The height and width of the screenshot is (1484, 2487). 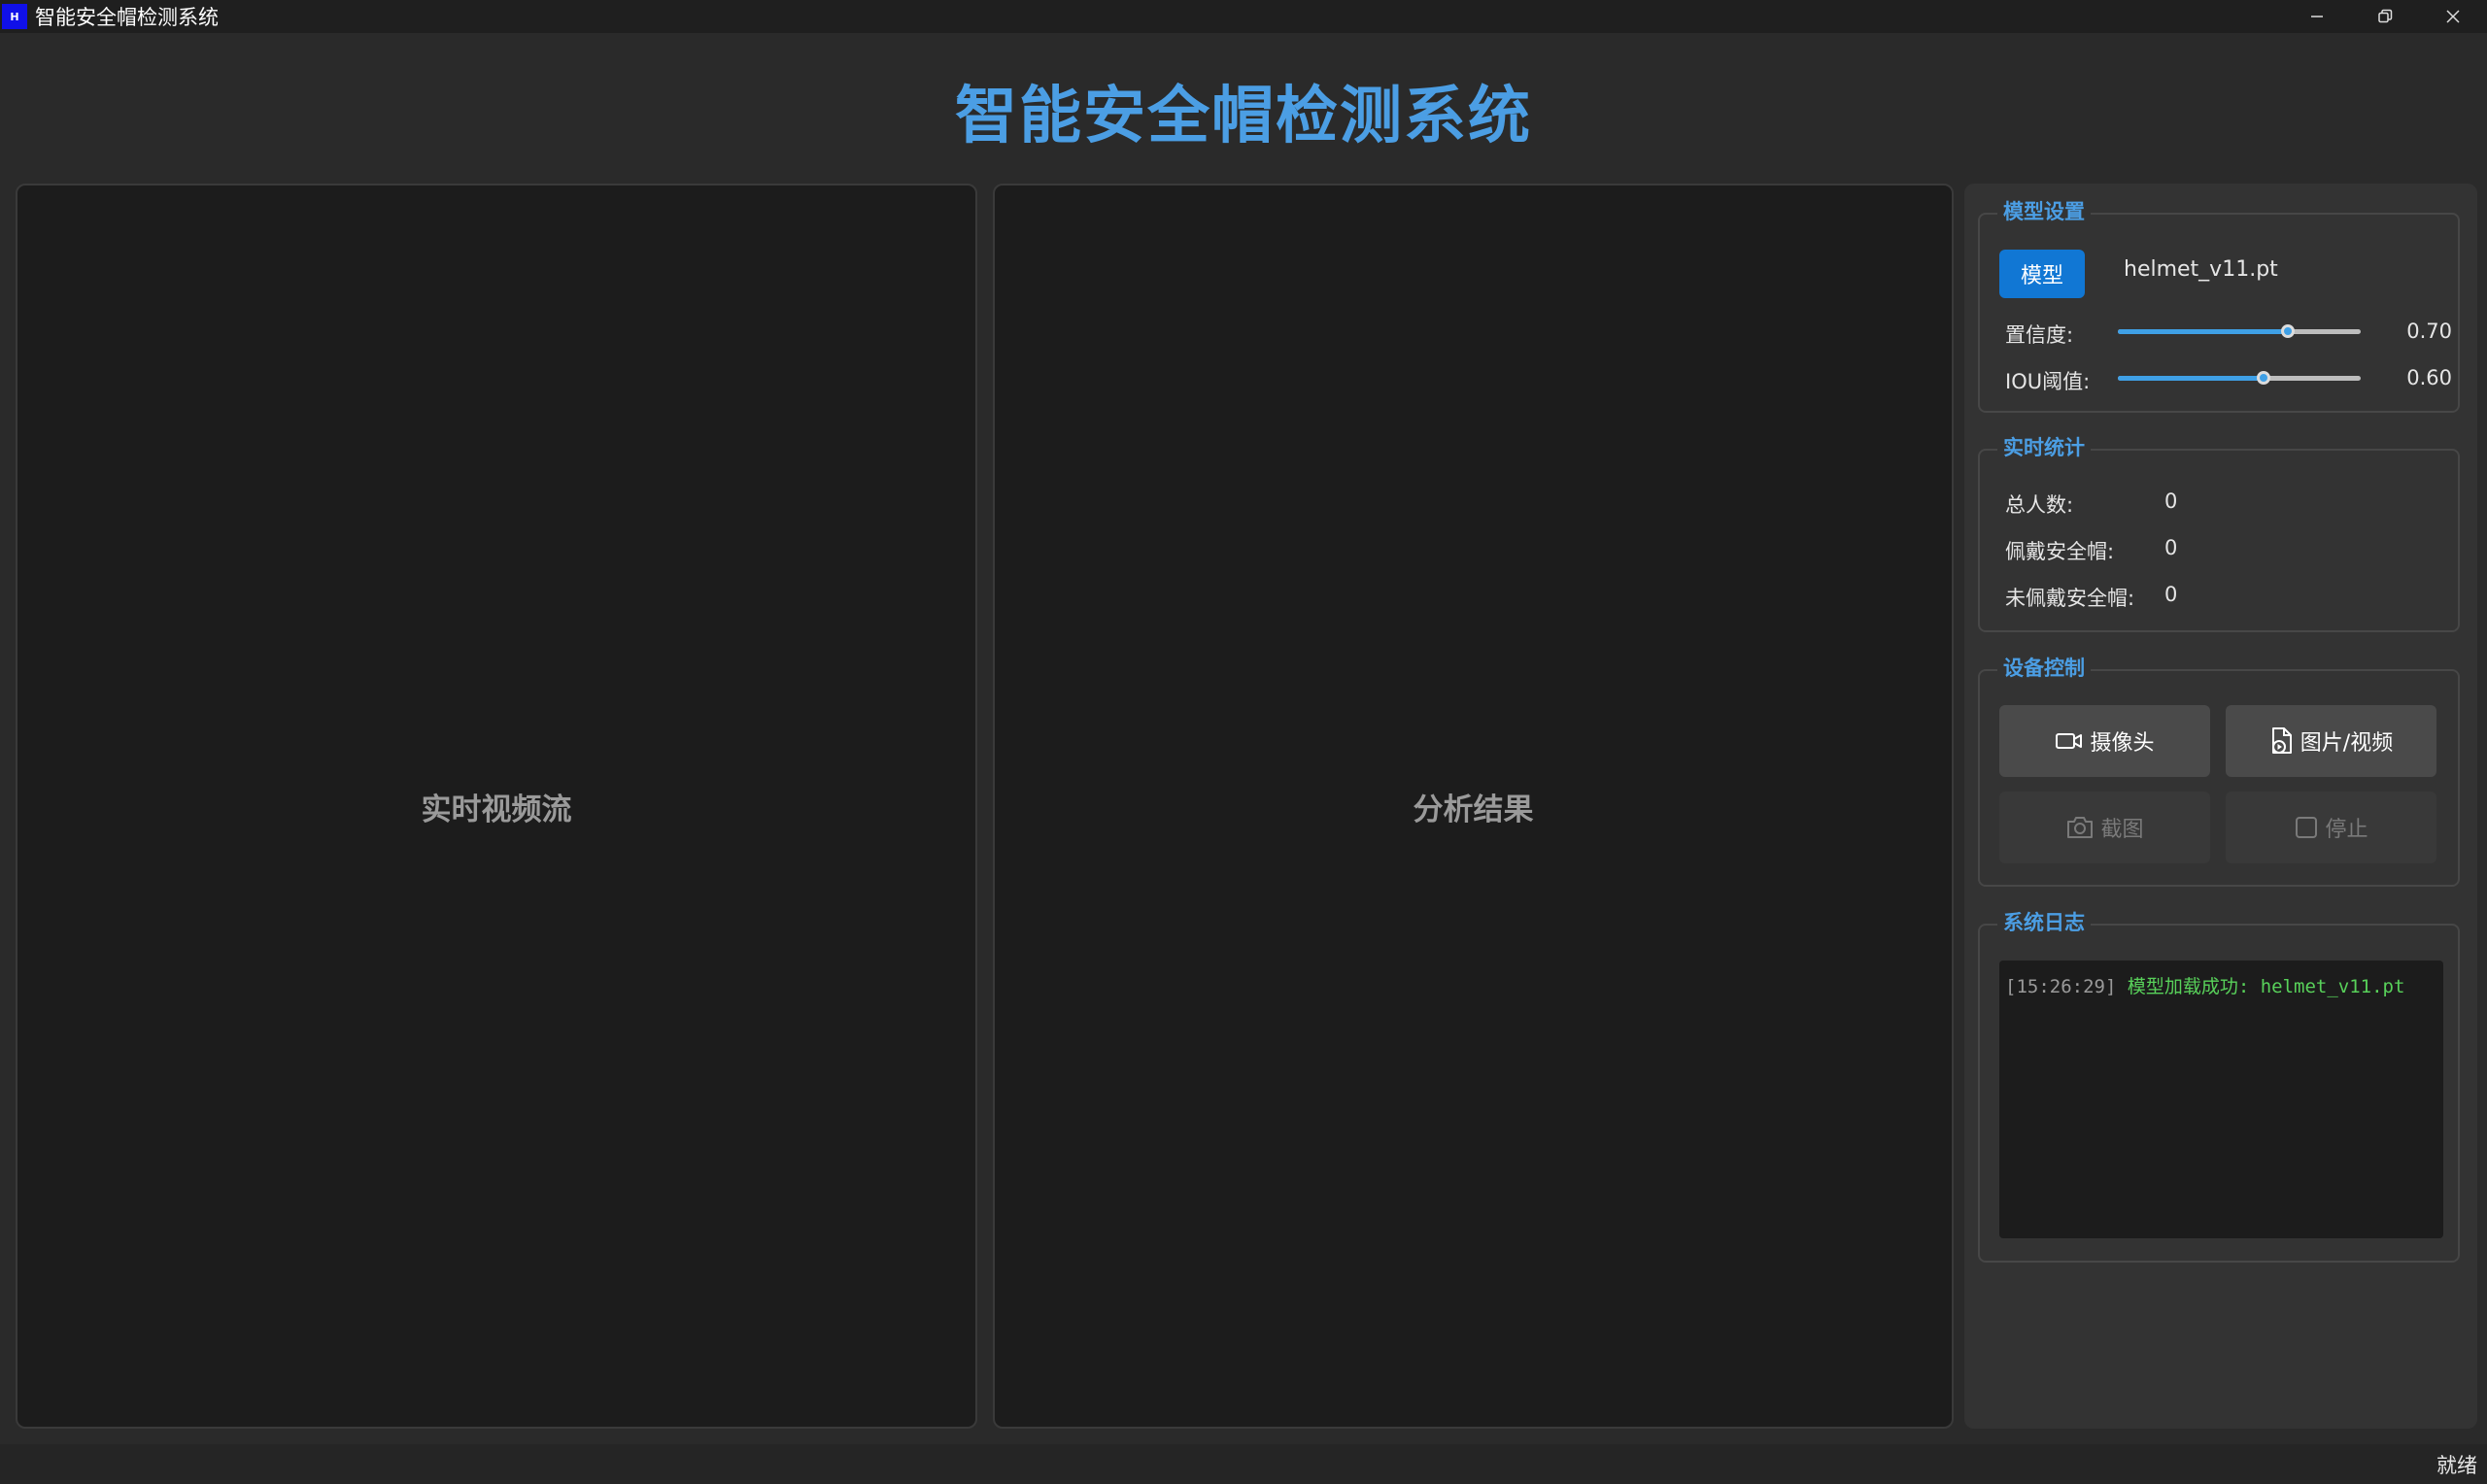 I want to click on realtime-stats-title: 实时统计, so click(x=2044, y=447).